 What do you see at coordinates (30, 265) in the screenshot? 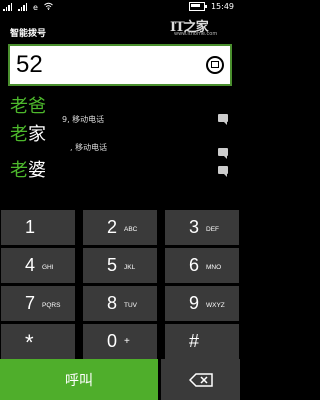
I see `key-digit: 4` at bounding box center [30, 265].